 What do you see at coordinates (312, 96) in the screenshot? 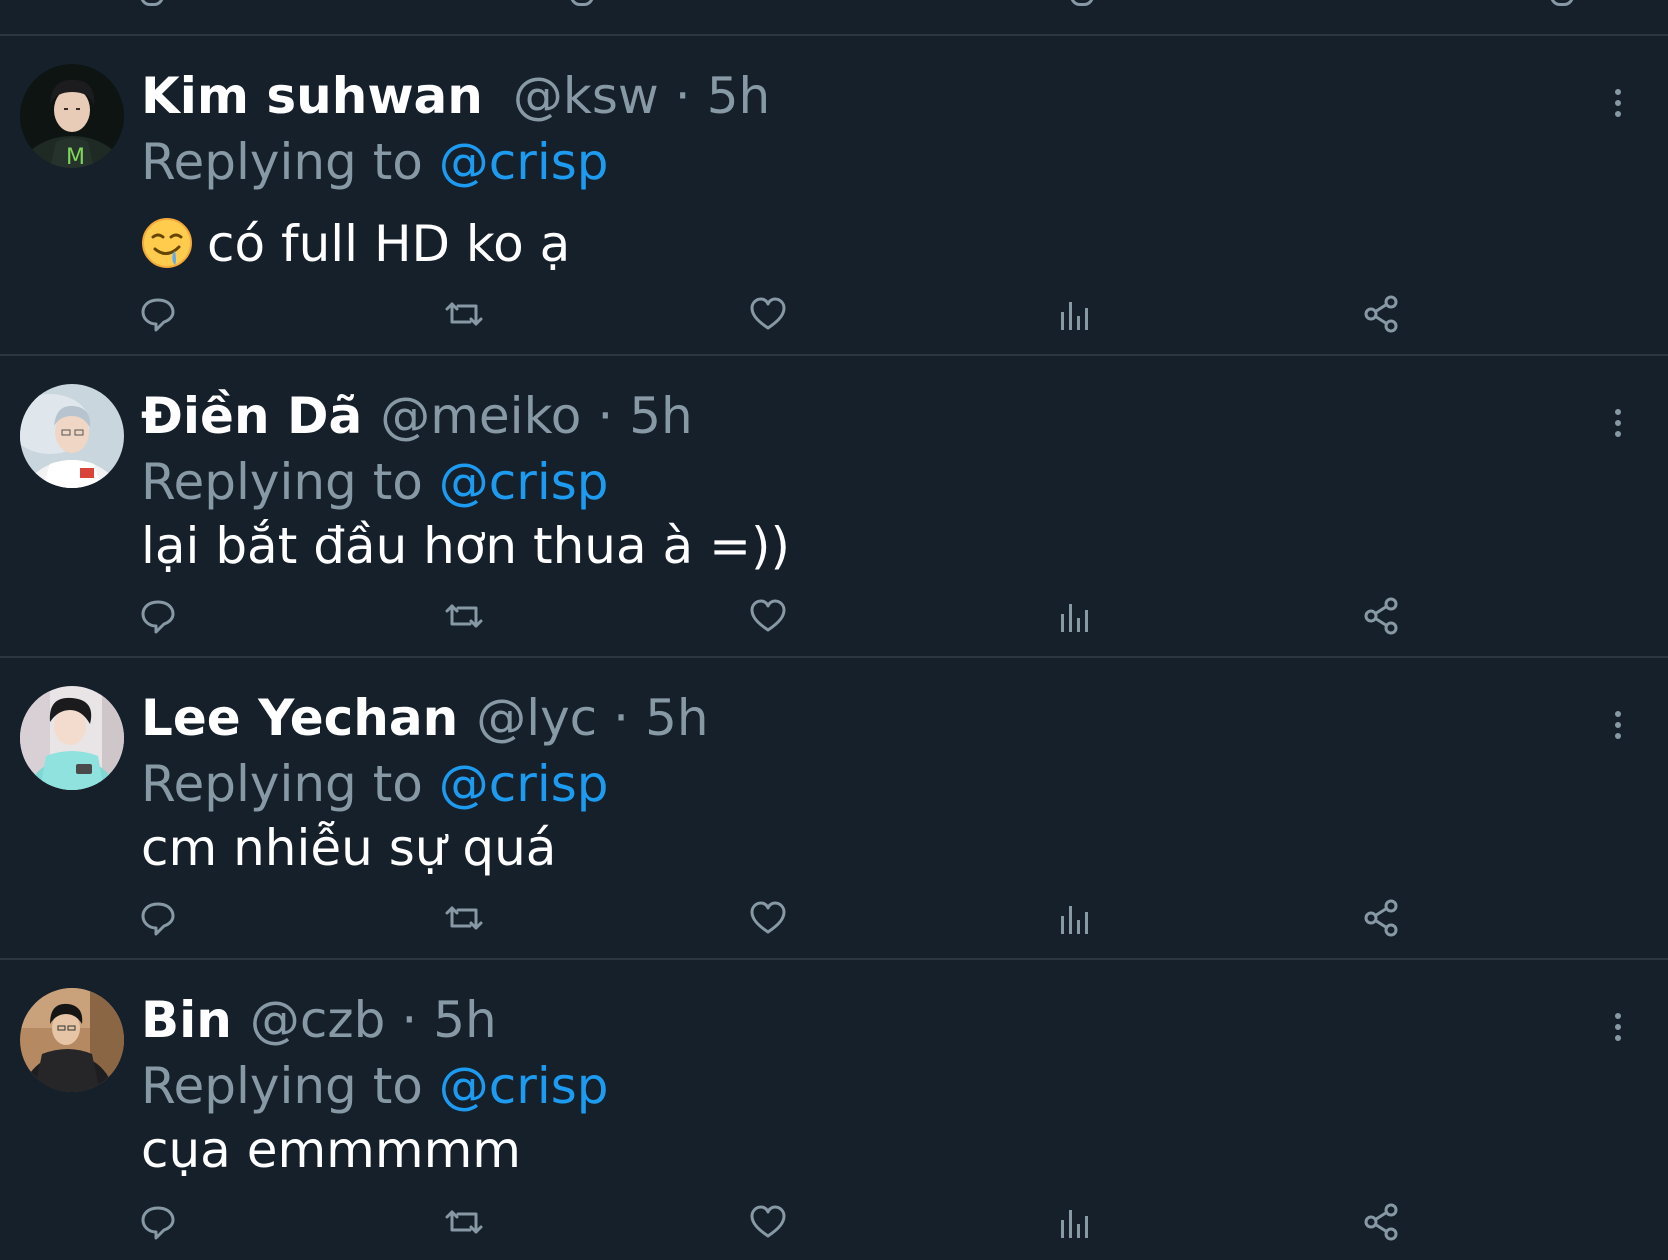
I see `display-name: Kim suhwan` at bounding box center [312, 96].